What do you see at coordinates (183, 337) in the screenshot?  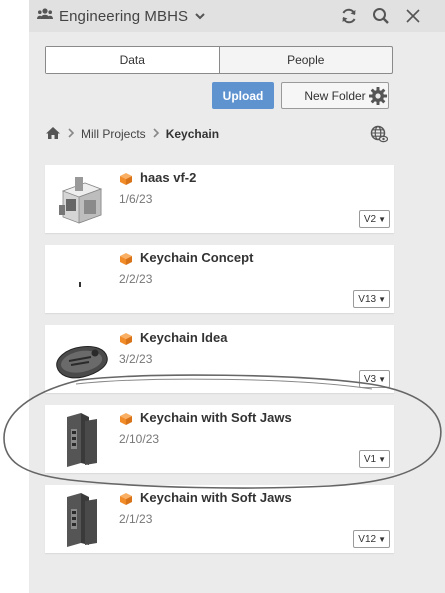 I see `item-name: Keychain Idea` at bounding box center [183, 337].